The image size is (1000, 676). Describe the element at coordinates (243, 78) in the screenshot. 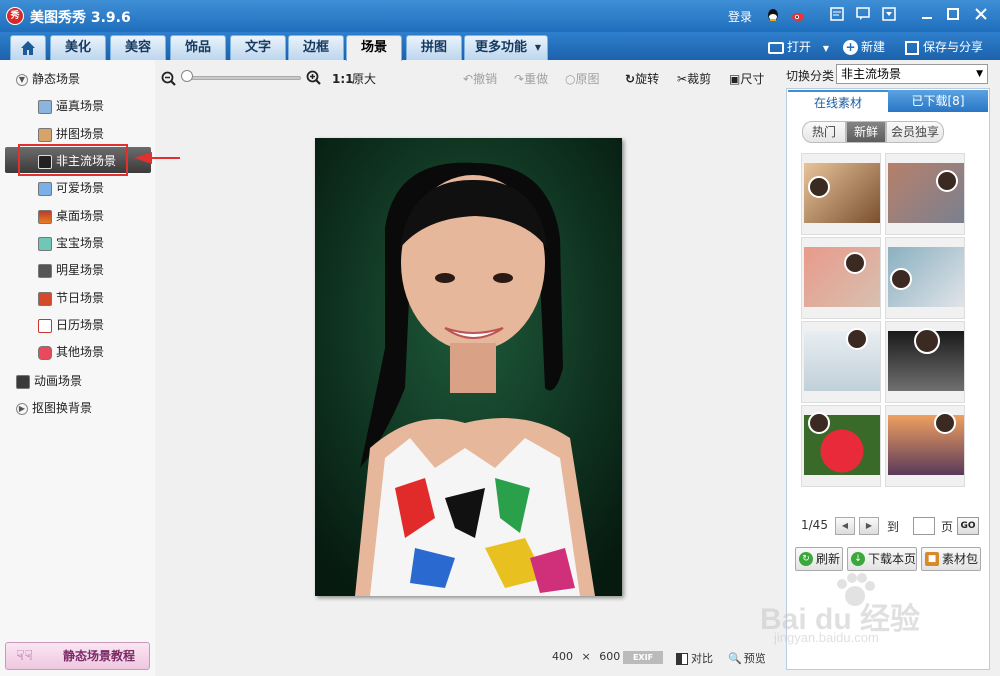

I see `zoom-slider` at that location.